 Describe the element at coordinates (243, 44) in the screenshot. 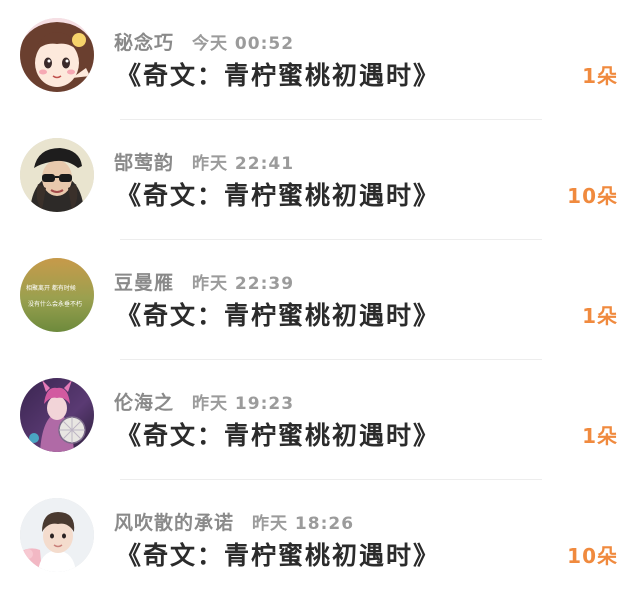

I see `timestamp: 今天 00:52` at that location.